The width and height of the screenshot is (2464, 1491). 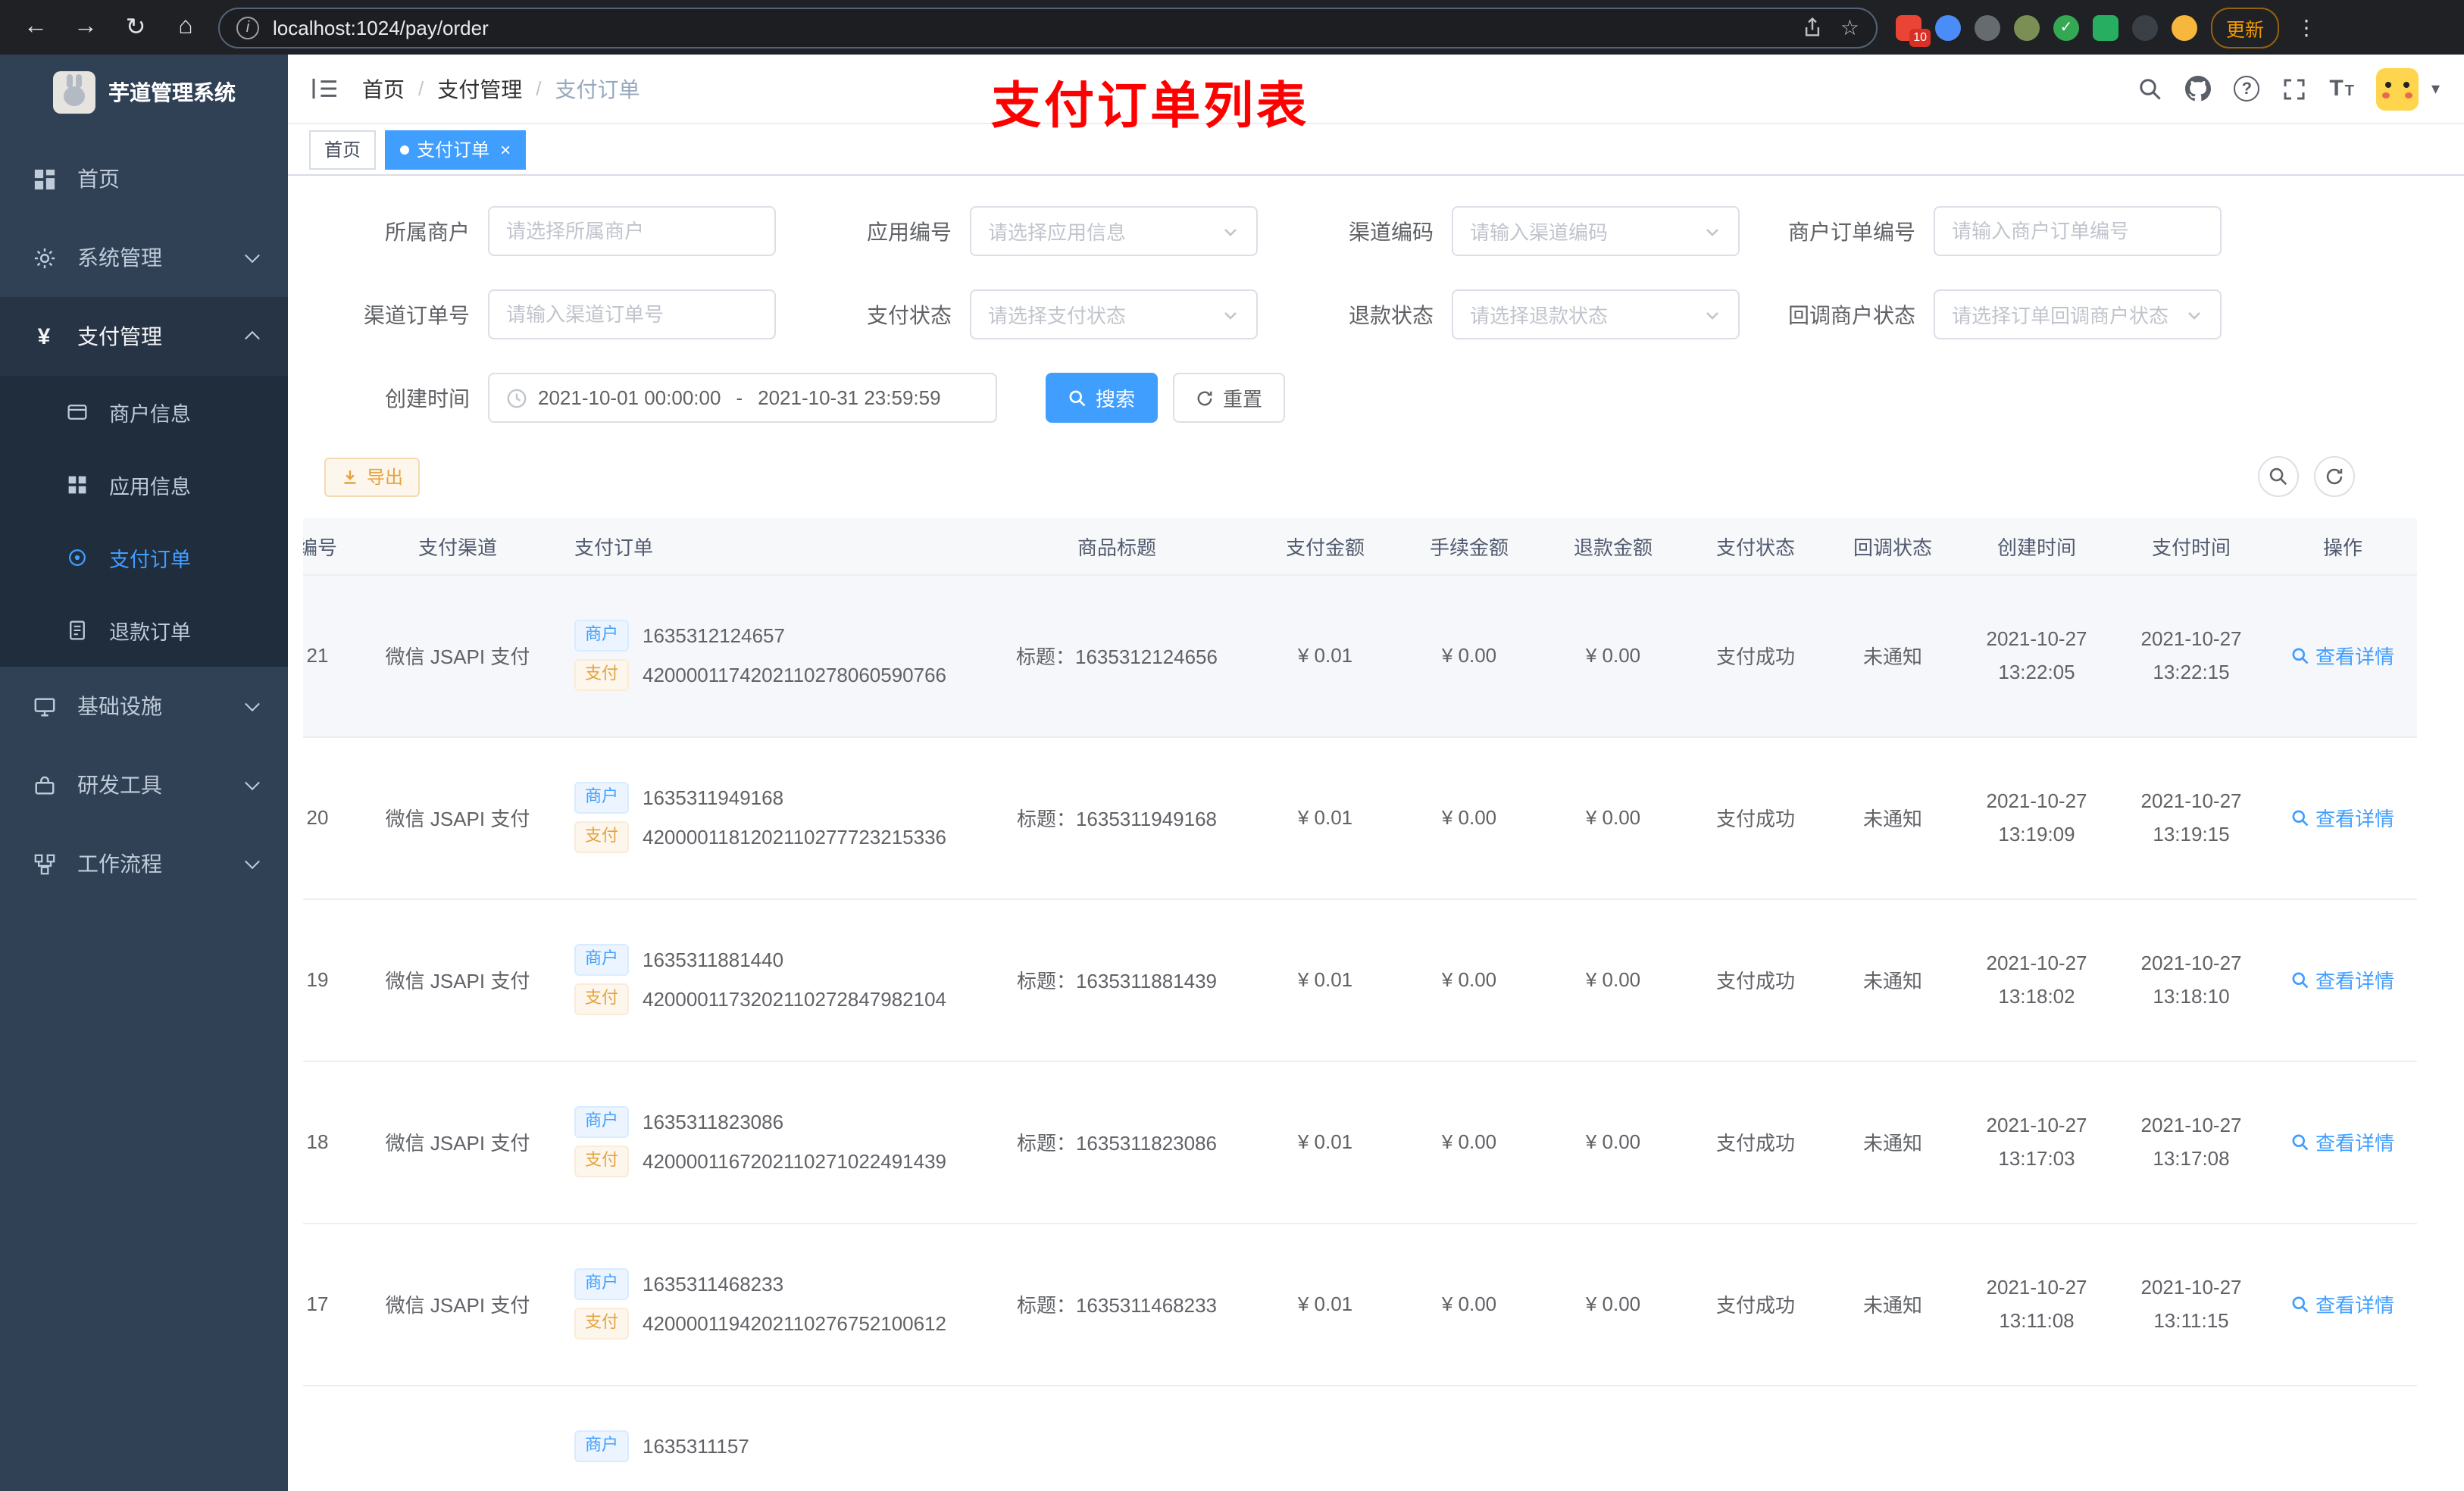 What do you see at coordinates (2198, 89) in the screenshot?
I see `github-icon` at bounding box center [2198, 89].